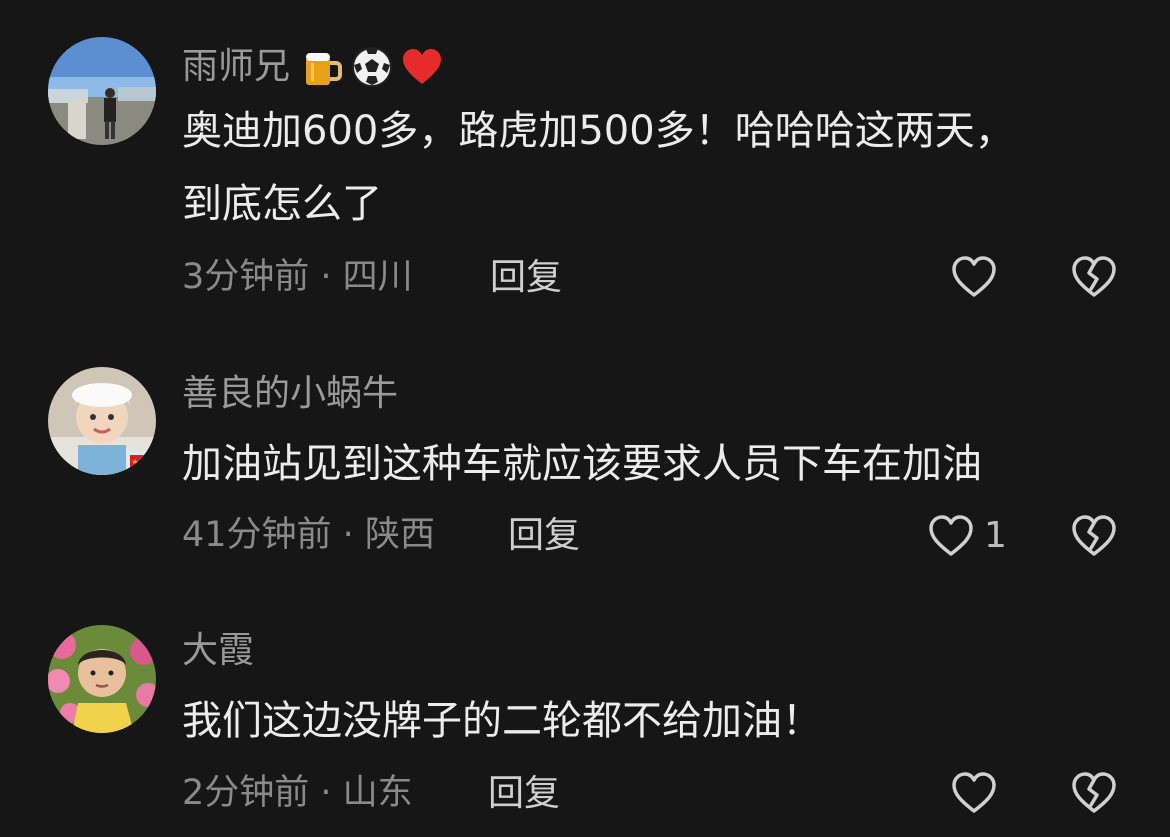 The width and height of the screenshot is (1170, 837). What do you see at coordinates (246, 793) in the screenshot?
I see `comment-time: 2分钟前` at bounding box center [246, 793].